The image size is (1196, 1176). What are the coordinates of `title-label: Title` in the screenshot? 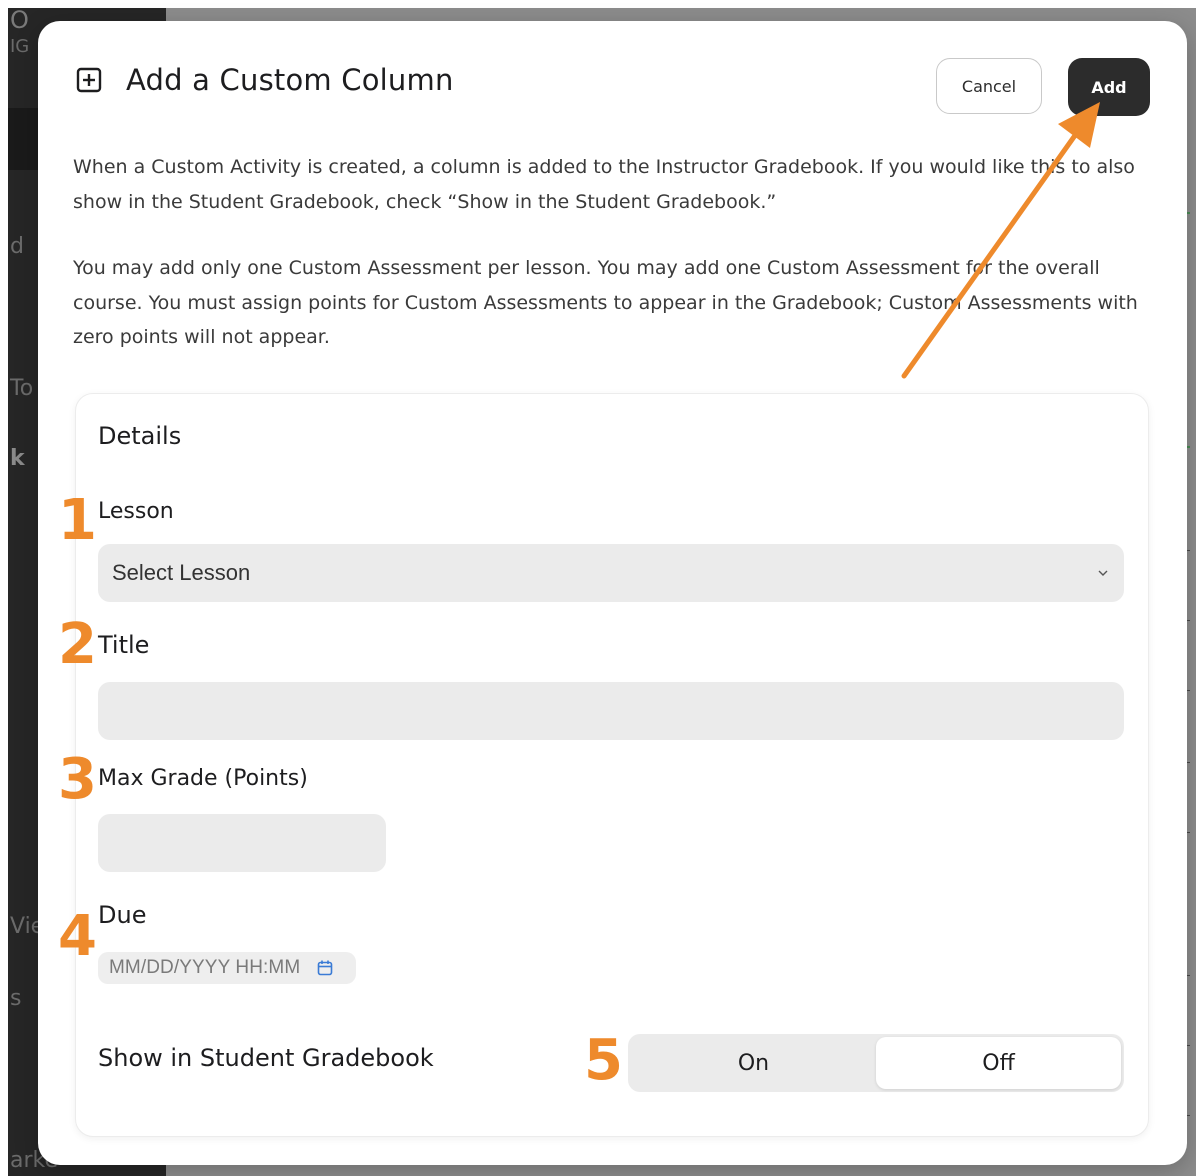 It's located at (124, 645).